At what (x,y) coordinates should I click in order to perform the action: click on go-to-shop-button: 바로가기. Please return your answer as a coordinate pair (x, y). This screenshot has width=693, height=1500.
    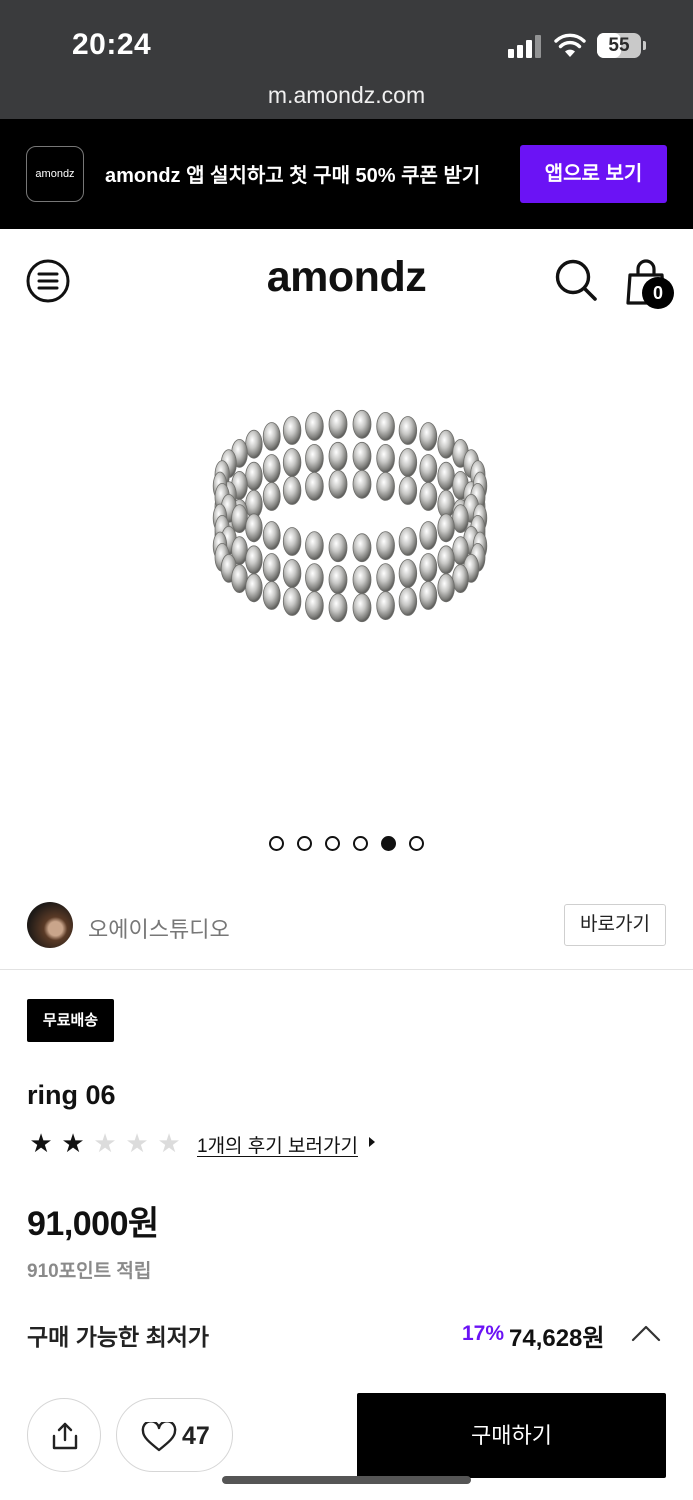
    Looking at the image, I should click on (615, 925).